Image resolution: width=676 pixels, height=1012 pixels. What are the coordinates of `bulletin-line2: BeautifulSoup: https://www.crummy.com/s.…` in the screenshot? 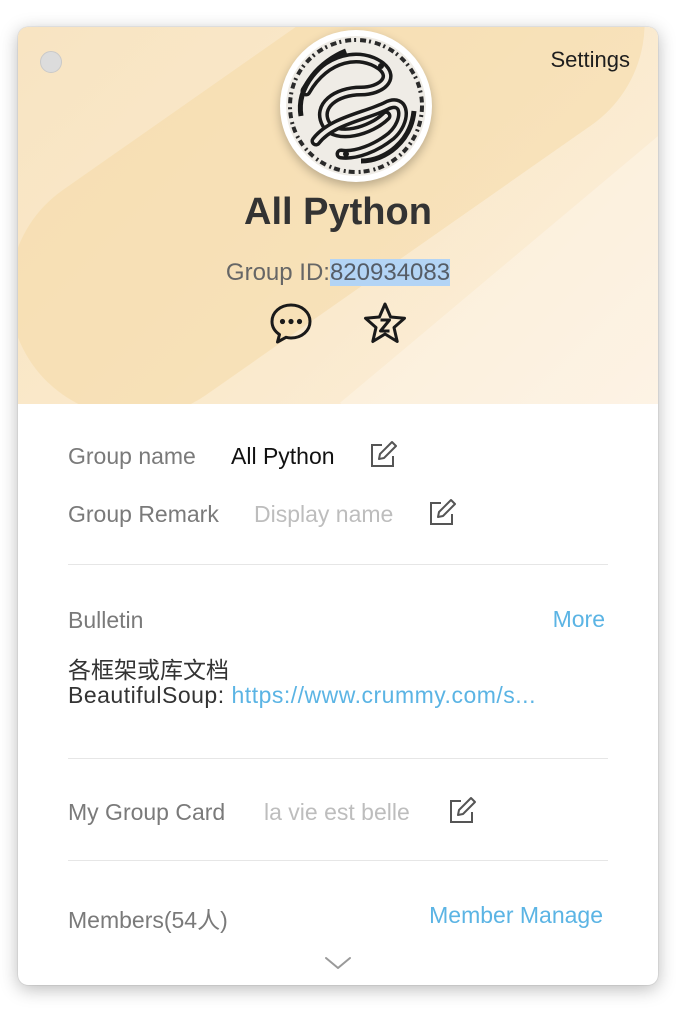 It's located at (340, 695).